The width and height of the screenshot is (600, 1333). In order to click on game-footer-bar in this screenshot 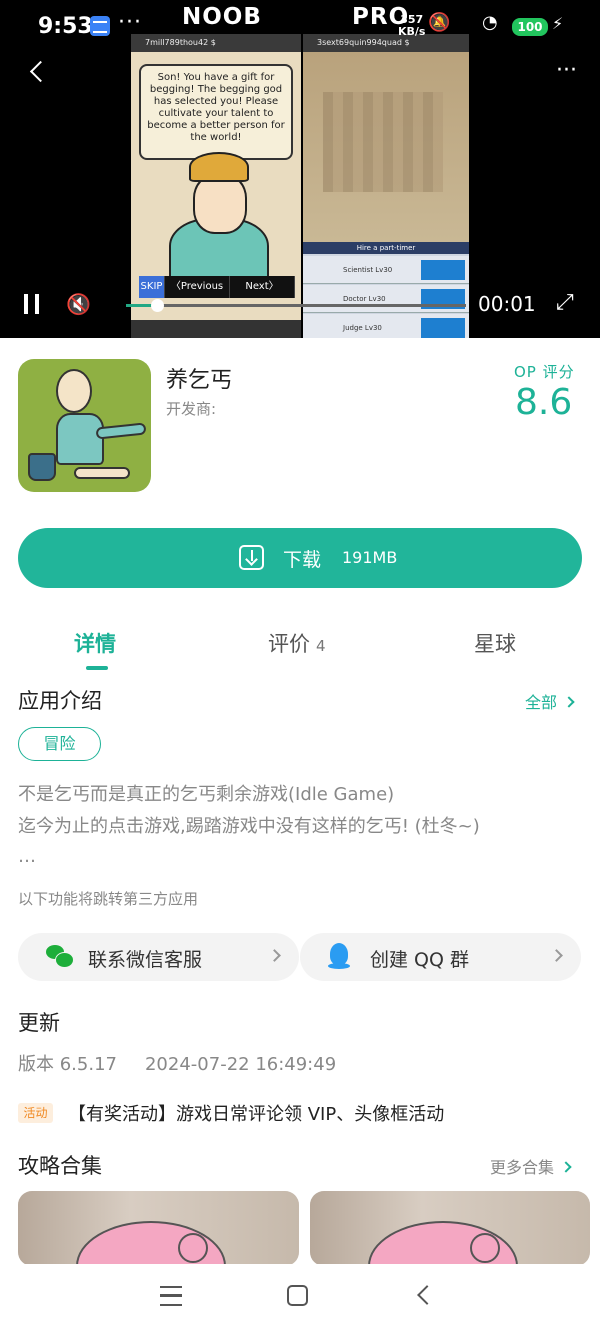, I will do `click(216, 329)`.